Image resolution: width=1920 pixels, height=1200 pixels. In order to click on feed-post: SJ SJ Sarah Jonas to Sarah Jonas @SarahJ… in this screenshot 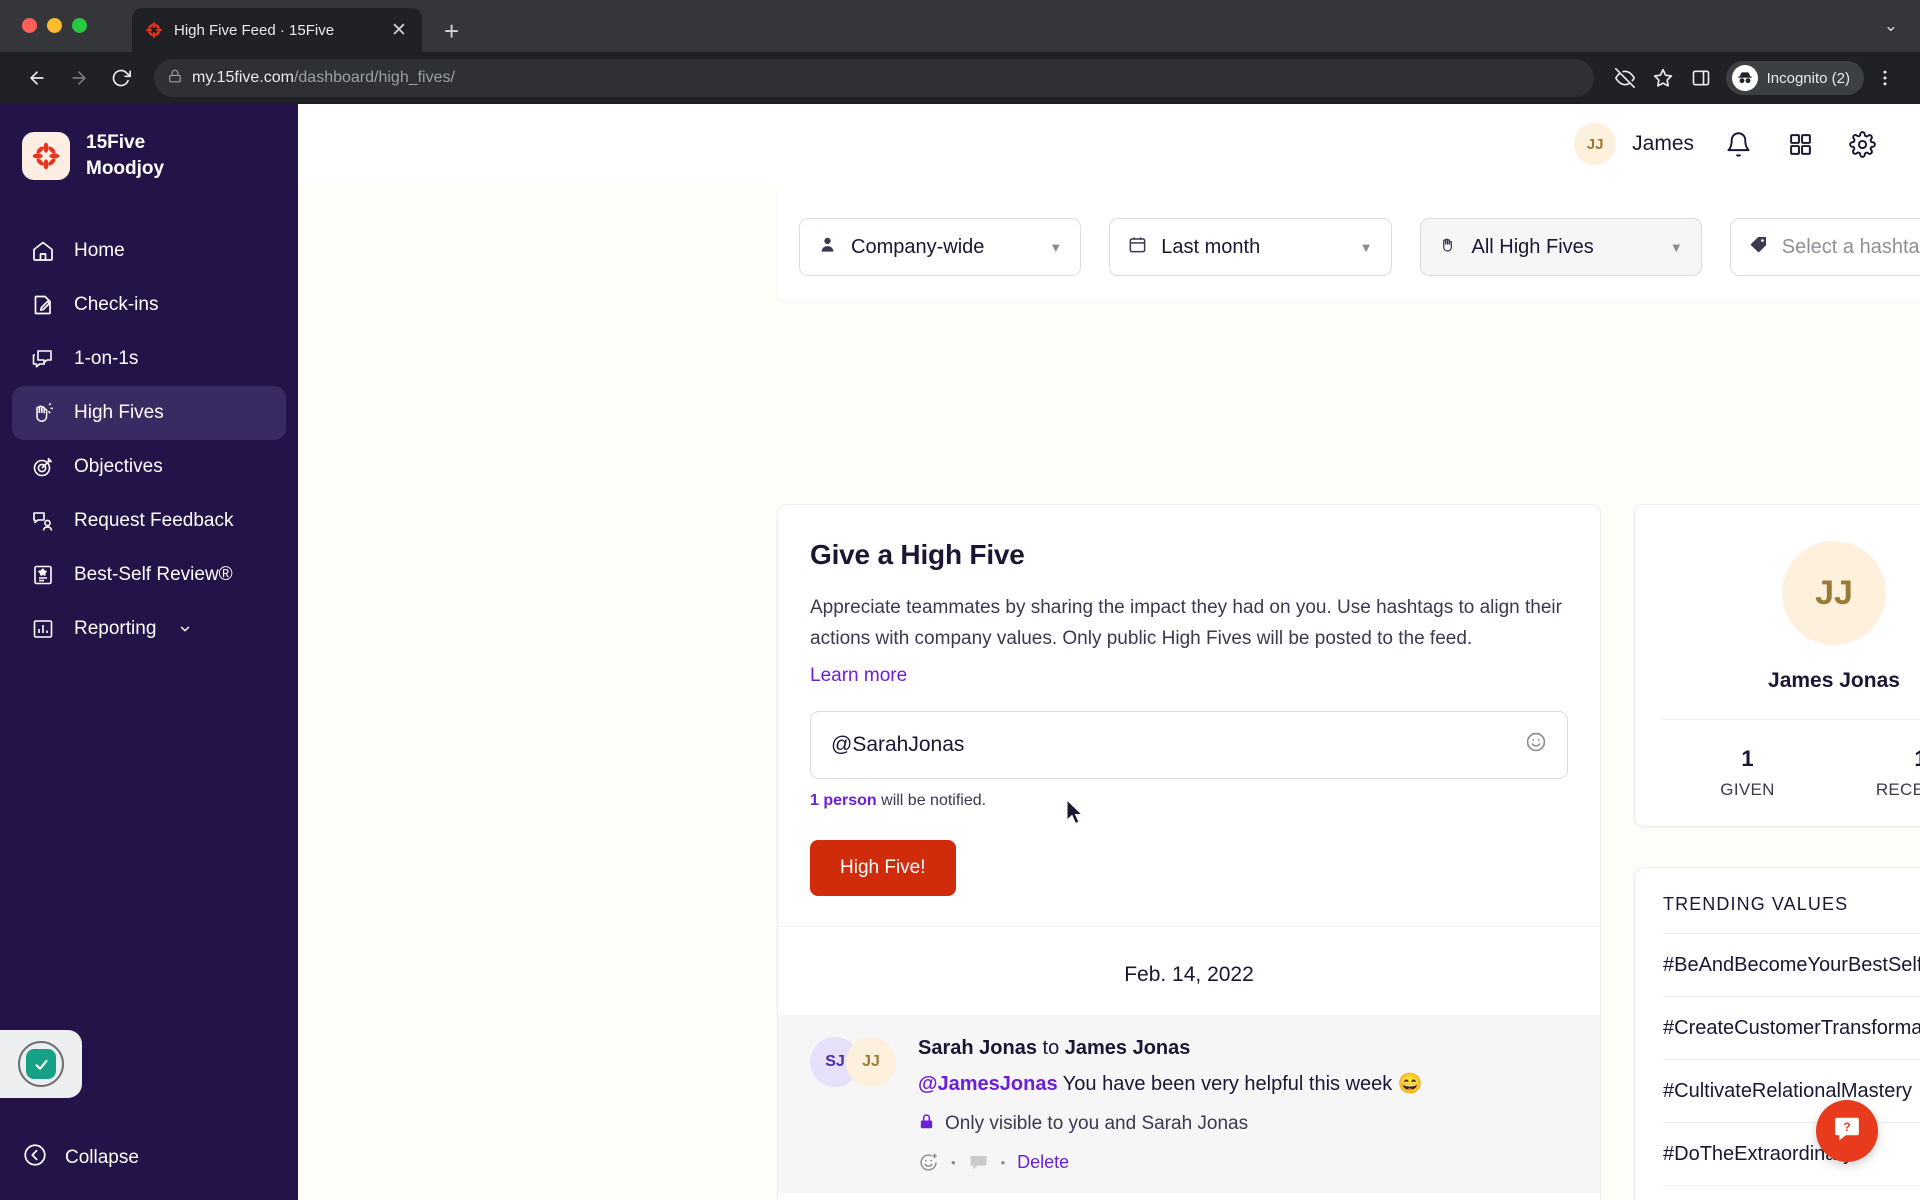, I will do `click(1189, 1196)`.